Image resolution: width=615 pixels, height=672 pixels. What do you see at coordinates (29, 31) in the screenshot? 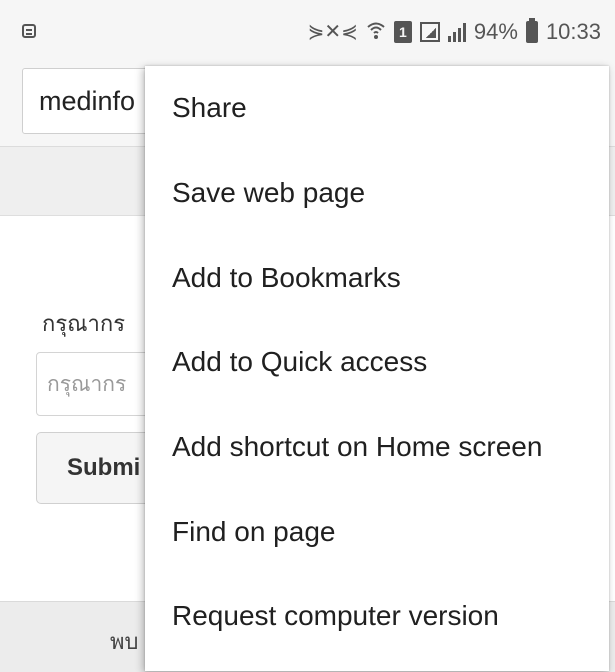
I see `notification-icon` at bounding box center [29, 31].